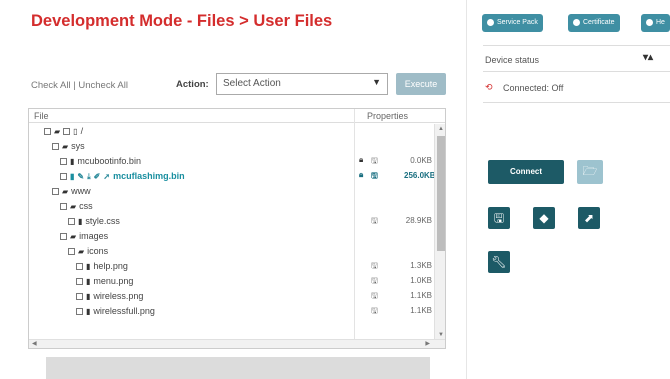 Image resolution: width=670 pixels, height=379 pixels. Describe the element at coordinates (231, 267) in the screenshot. I see `tree-row: ▮ help.png 🖫︎ 1.3KB` at that location.